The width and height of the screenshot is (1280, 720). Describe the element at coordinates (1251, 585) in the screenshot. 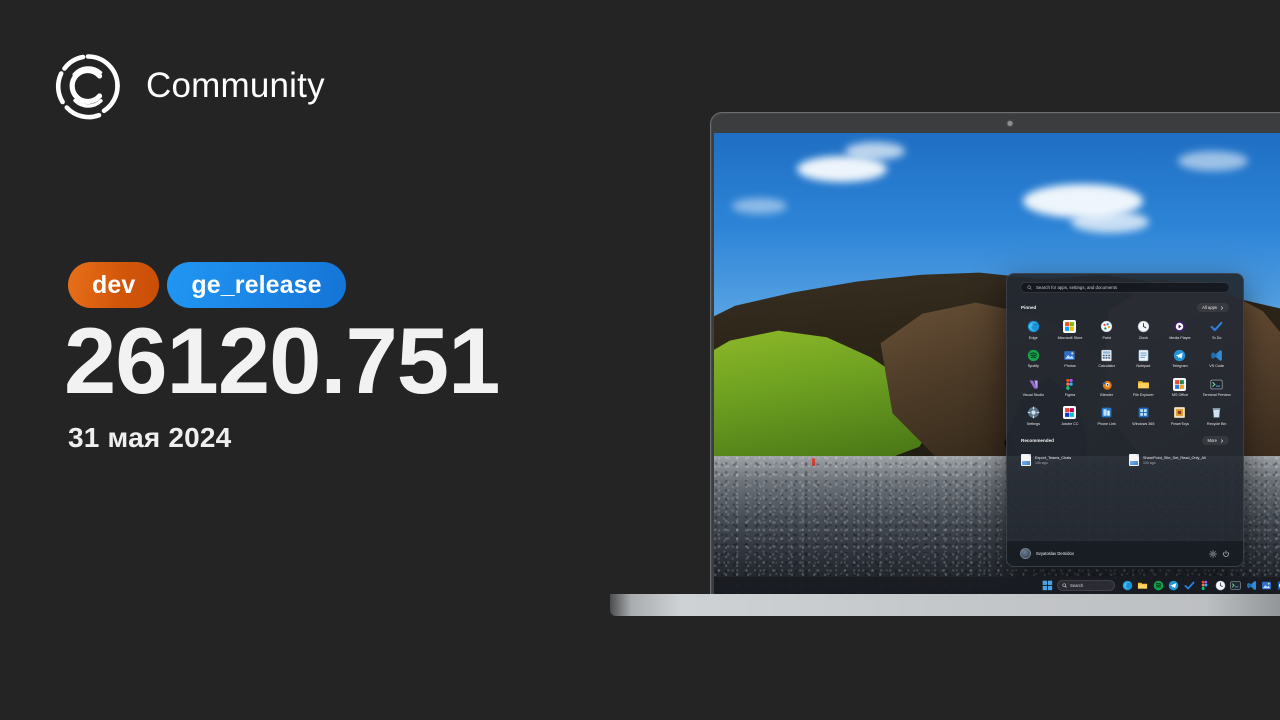

I see `taskbar-vs-code-icon` at that location.